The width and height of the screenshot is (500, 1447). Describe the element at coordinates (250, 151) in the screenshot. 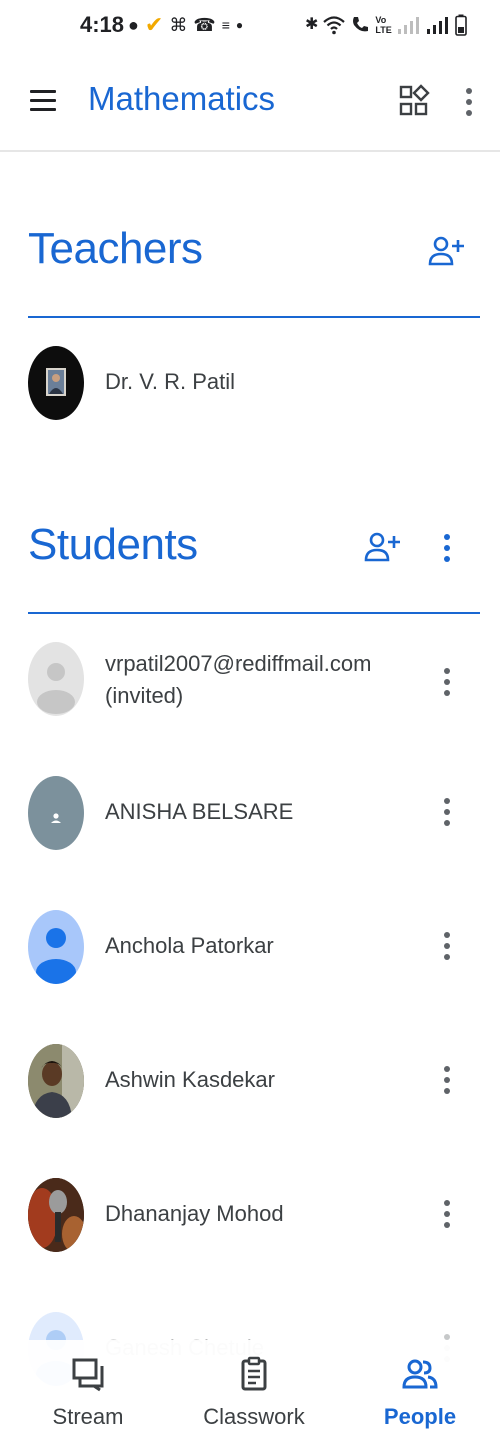

I see `app-bar-divider` at that location.